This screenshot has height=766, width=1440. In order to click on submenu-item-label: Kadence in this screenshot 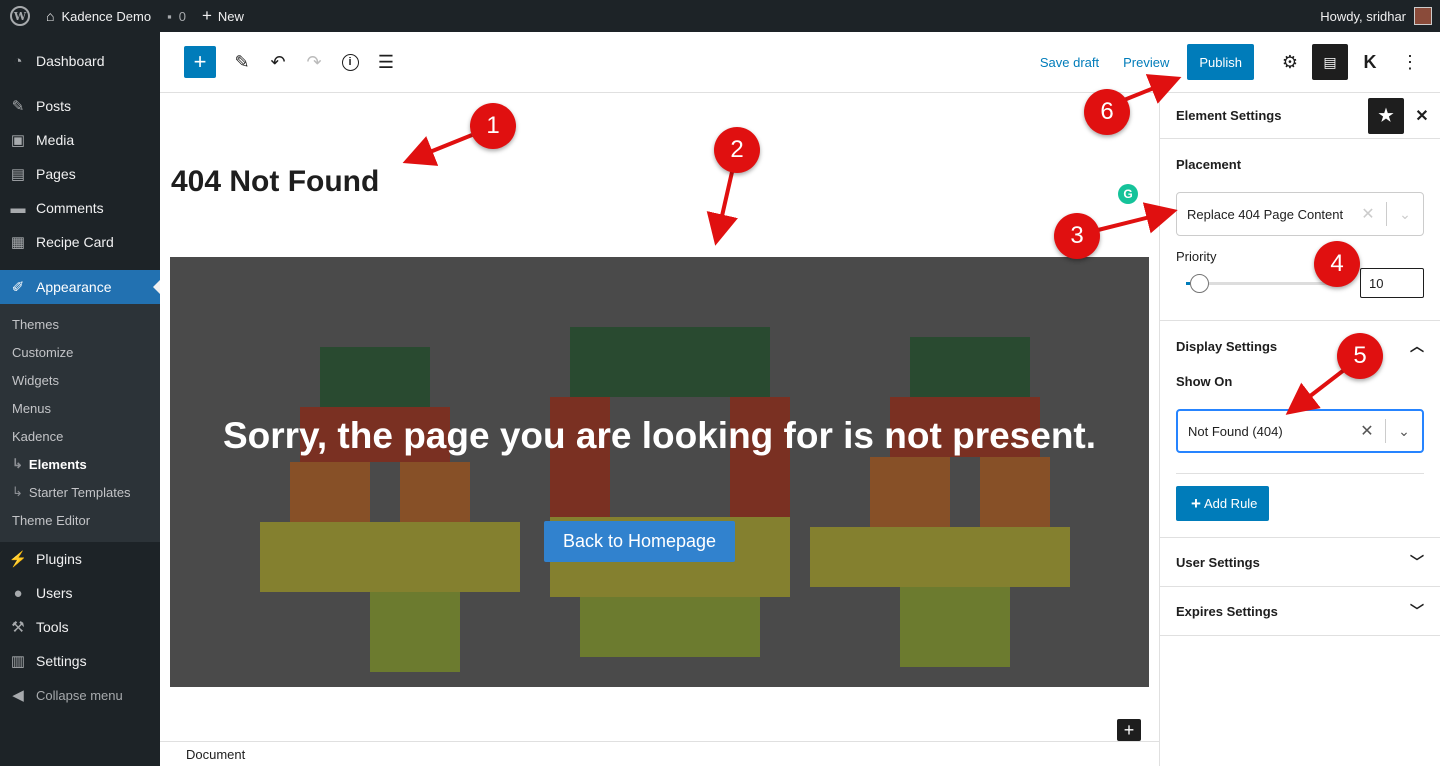, I will do `click(38, 436)`.